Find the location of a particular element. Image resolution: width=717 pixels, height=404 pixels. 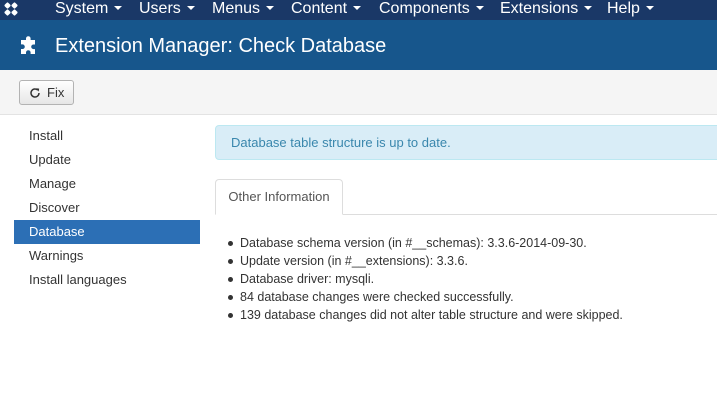

page-header: Extension Manager: Check Database is located at coordinates (358, 45).